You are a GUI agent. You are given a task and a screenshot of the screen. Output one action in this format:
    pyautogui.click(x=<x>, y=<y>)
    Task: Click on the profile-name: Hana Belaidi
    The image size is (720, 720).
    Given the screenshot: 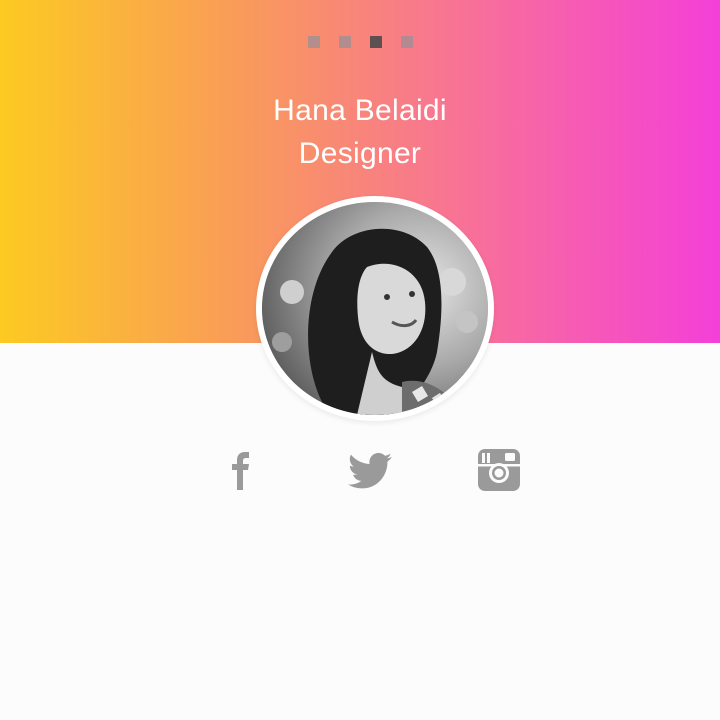 What is the action you would take?
    pyautogui.click(x=360, y=110)
    